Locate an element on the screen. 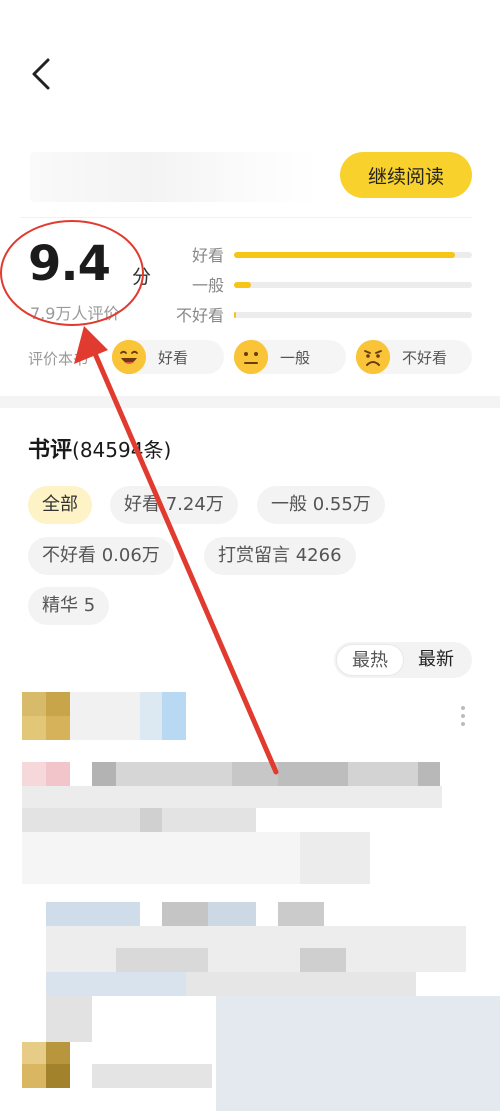 The width and height of the screenshot is (500, 1111). score-value: 9.4 is located at coordinates (69, 264).